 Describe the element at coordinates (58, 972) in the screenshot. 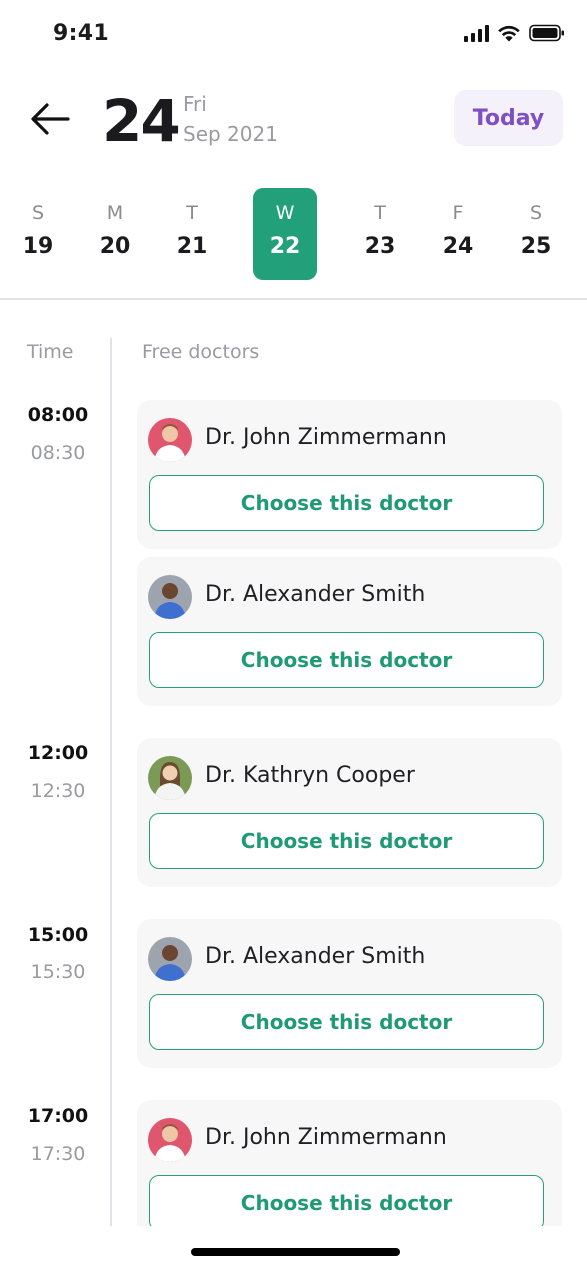

I see `slot-end-time: 15:30` at that location.